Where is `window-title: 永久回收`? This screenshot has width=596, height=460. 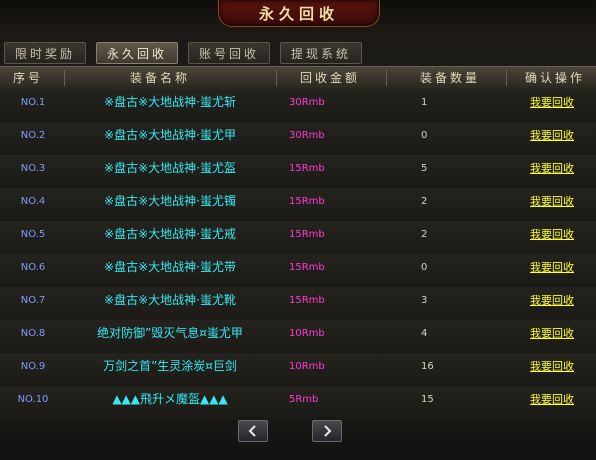 window-title: 永久回收 is located at coordinates (298, 13).